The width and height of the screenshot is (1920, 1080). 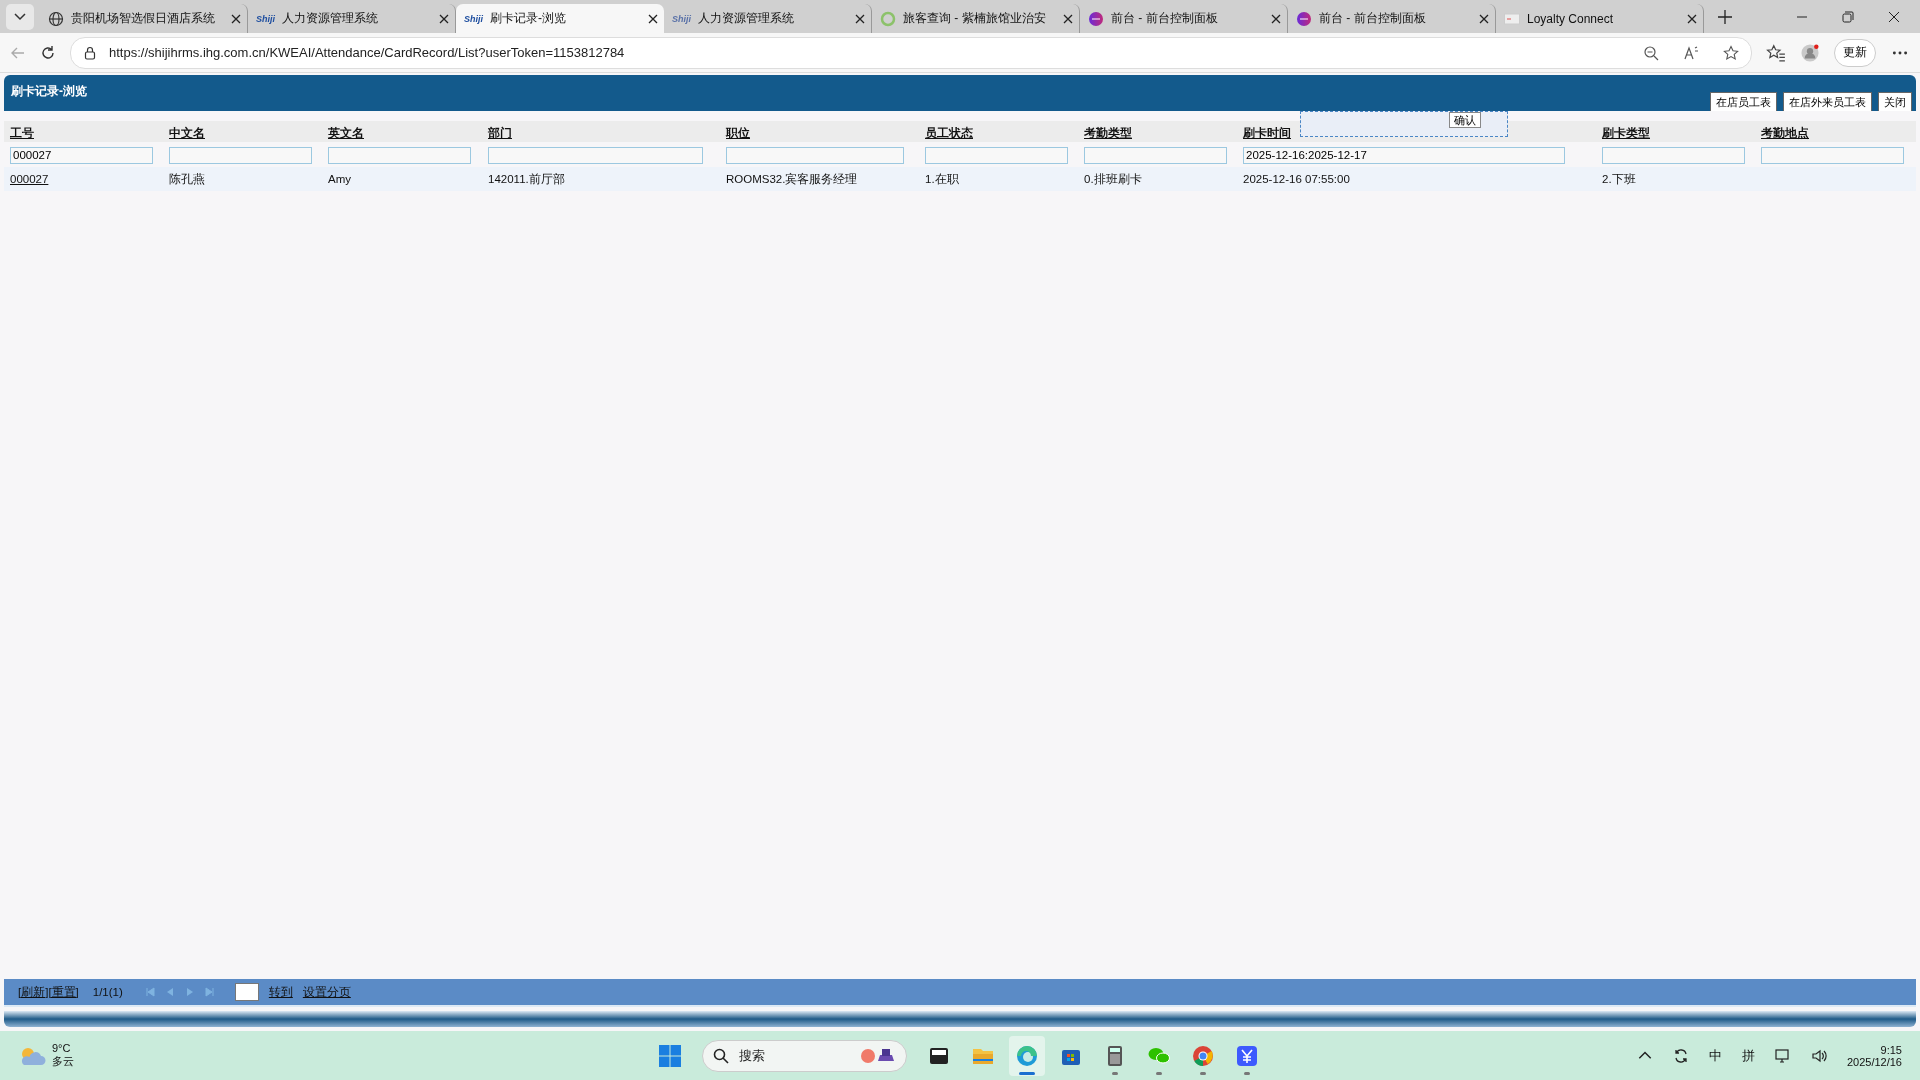 What do you see at coordinates (1715, 1055) in the screenshot?
I see `input-language: 中` at bounding box center [1715, 1055].